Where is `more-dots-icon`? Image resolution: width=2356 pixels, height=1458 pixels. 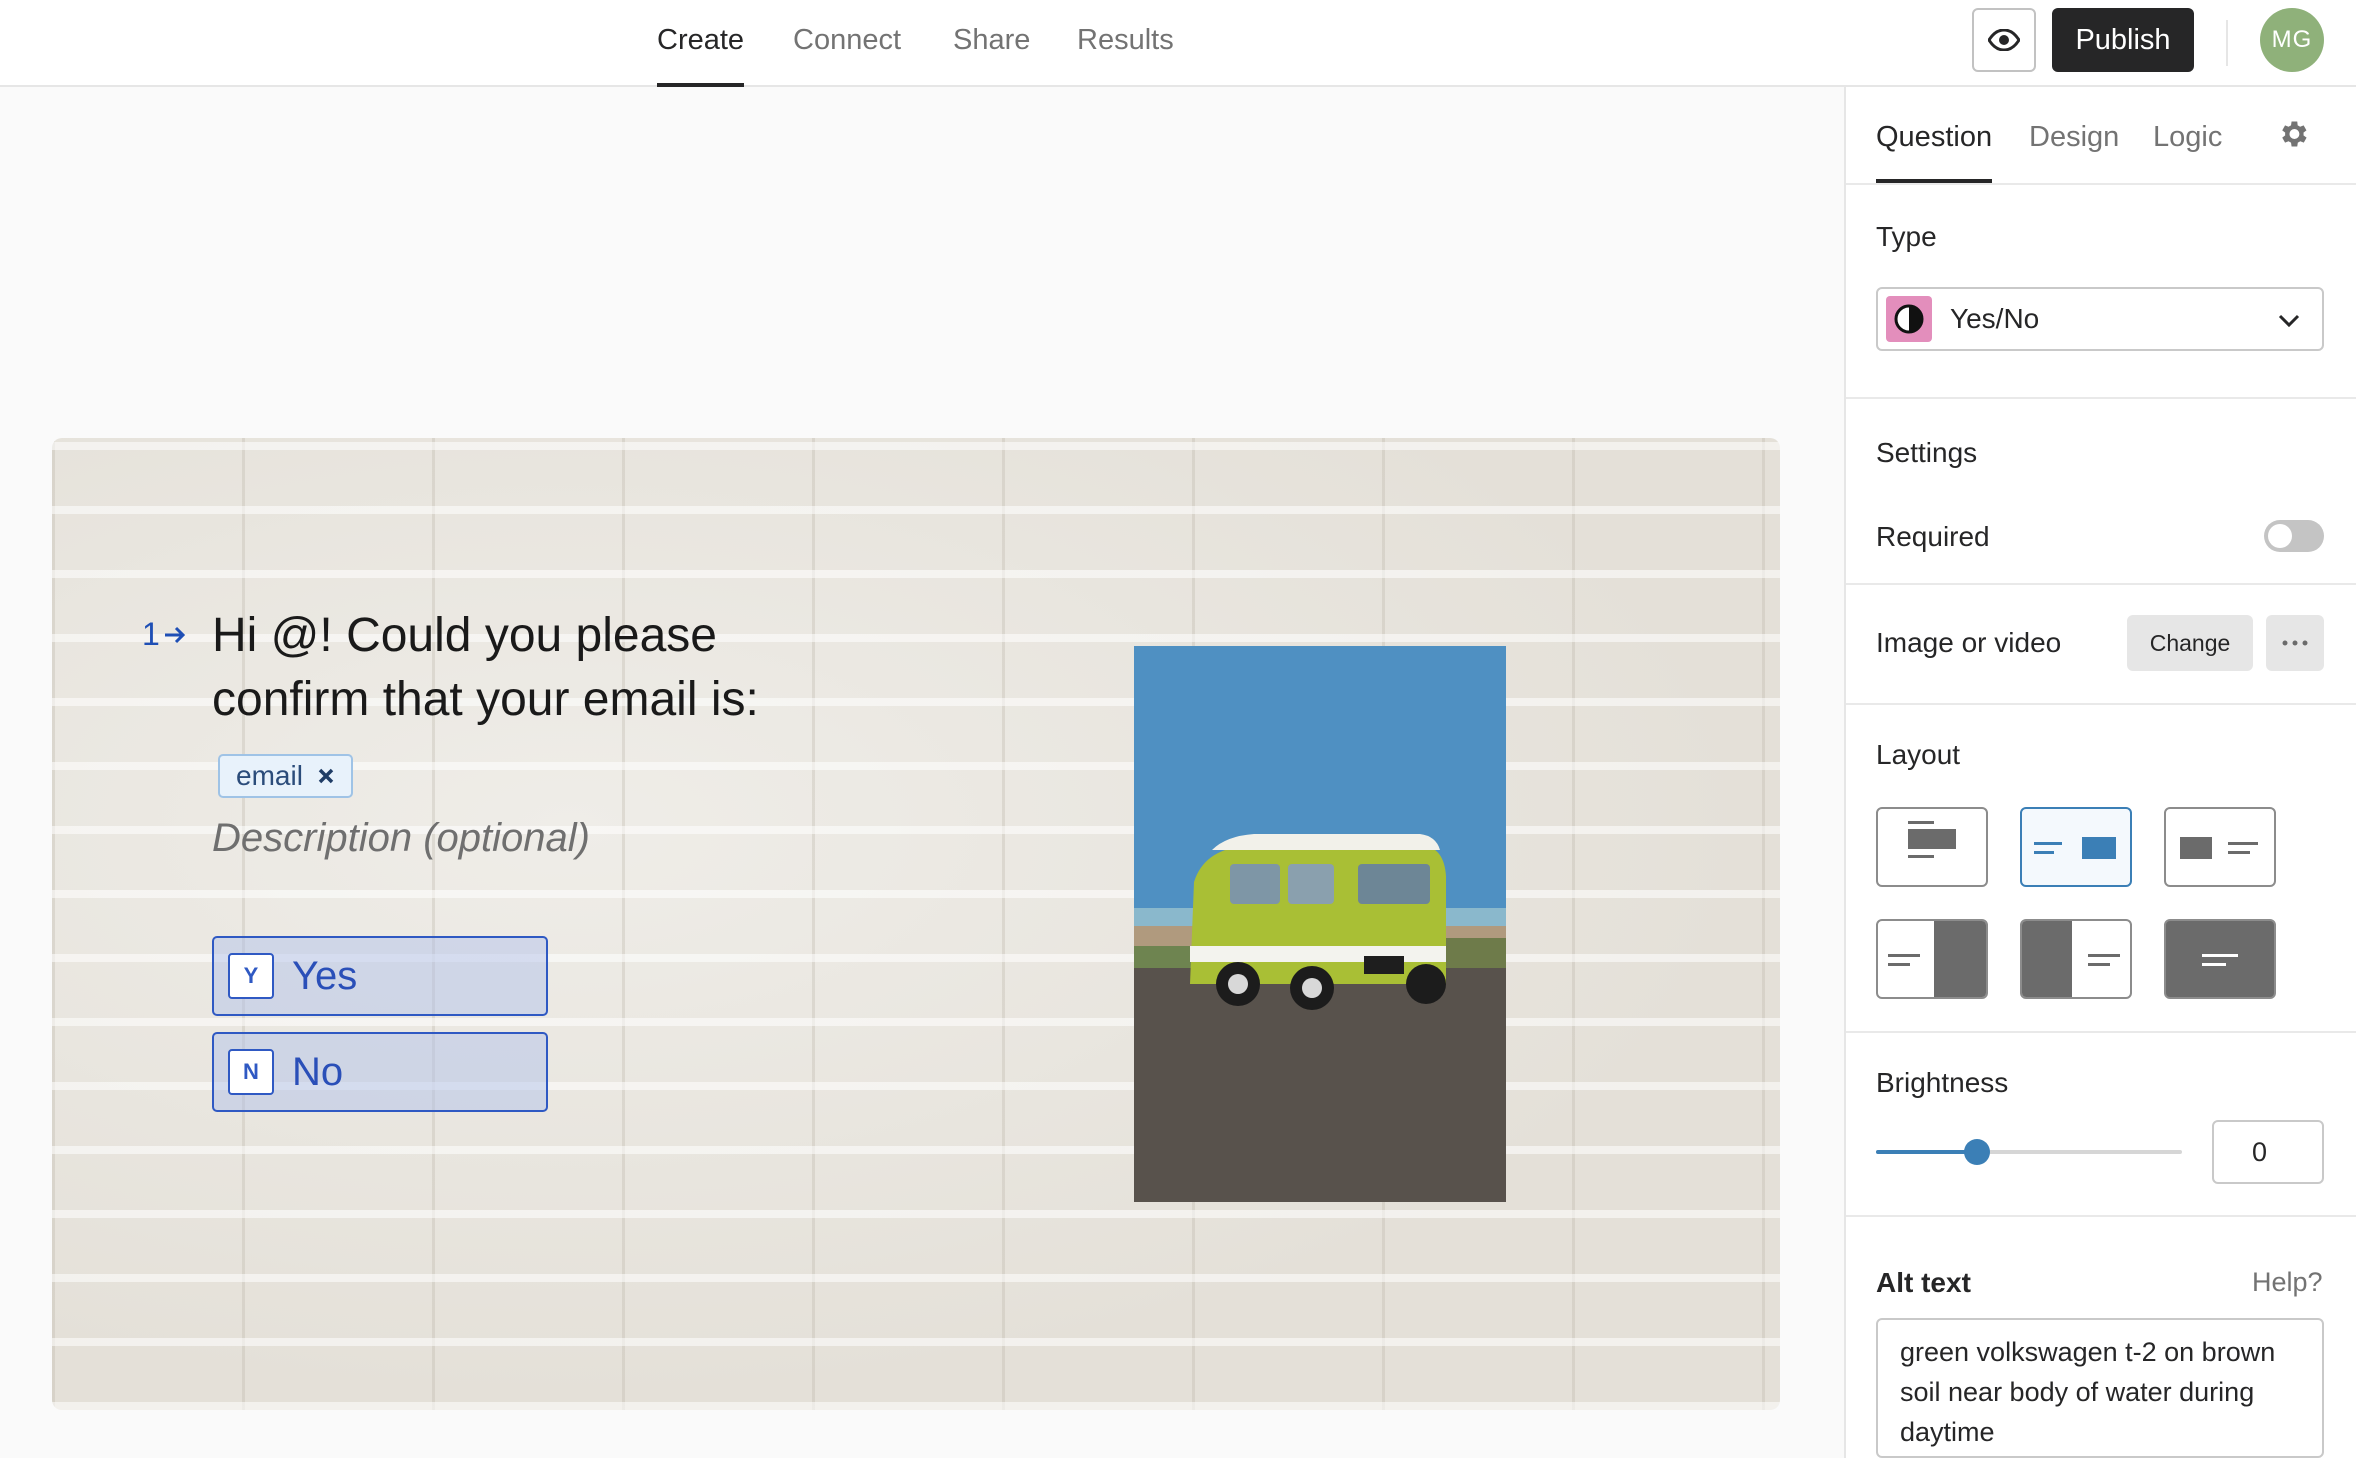
more-dots-icon is located at coordinates (2295, 643).